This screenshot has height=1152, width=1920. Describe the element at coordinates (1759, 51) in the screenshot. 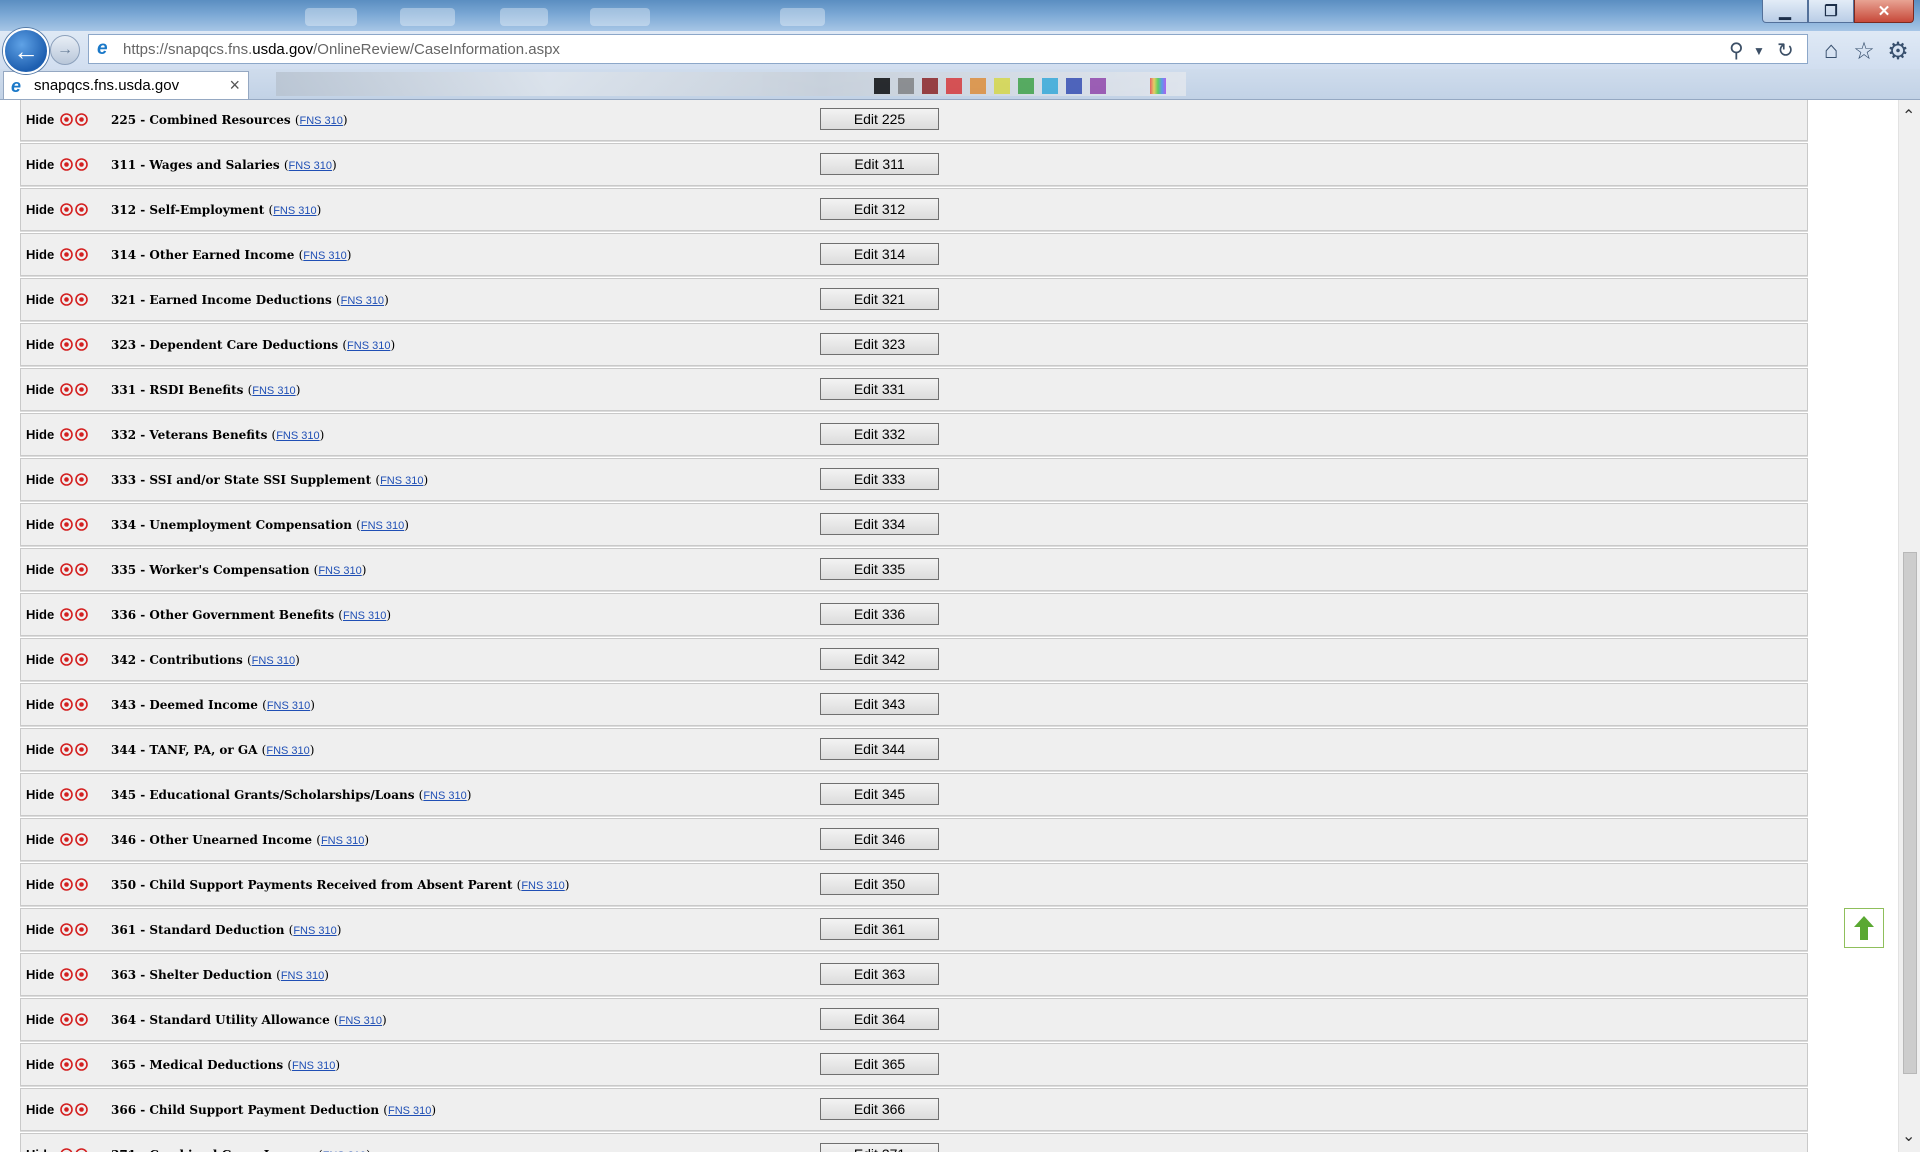

I see `chevron-down-icon: ▼` at that location.